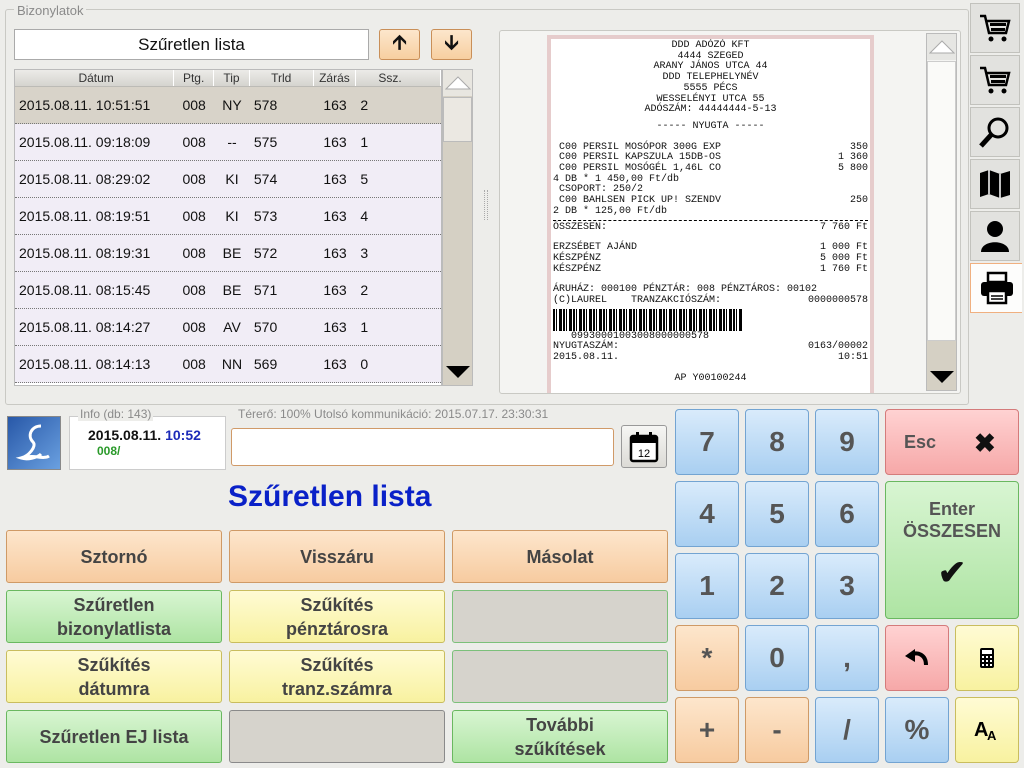 This screenshot has height=768, width=1024. Describe the element at coordinates (232, 142) in the screenshot. I see `table-cell: --` at that location.